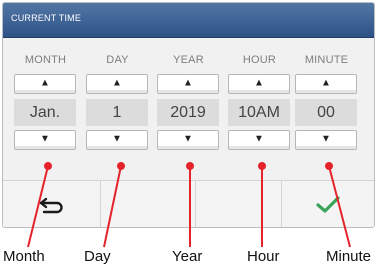  I want to click on day-label: DAY, so click(117, 60).